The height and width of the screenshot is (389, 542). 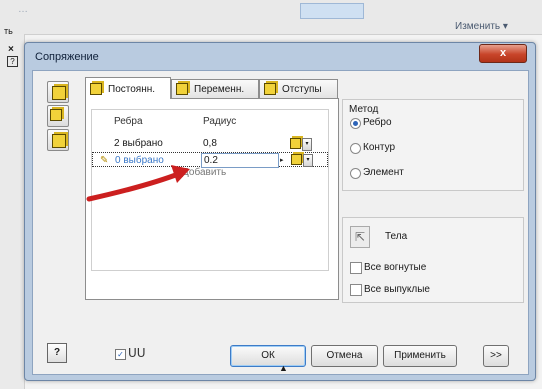 I want to click on dialog-title: Сопряжение, so click(x=67, y=57).